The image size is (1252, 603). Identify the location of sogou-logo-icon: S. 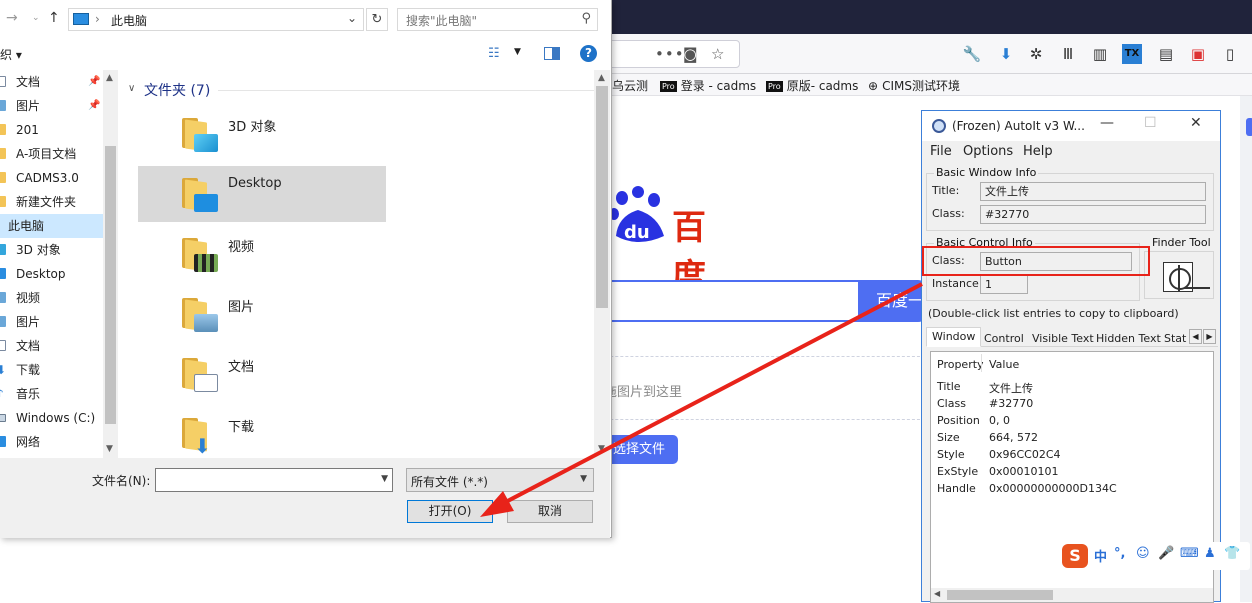
(1075, 556).